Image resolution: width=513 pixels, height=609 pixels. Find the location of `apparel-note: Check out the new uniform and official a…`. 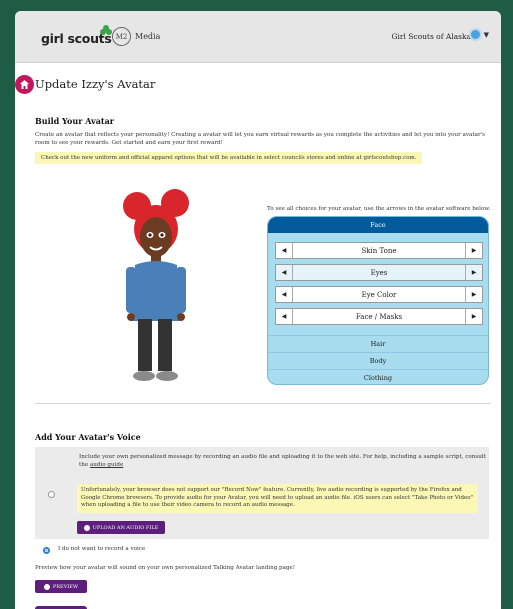

apparel-note: Check out the new uniform and official a… is located at coordinates (229, 158).